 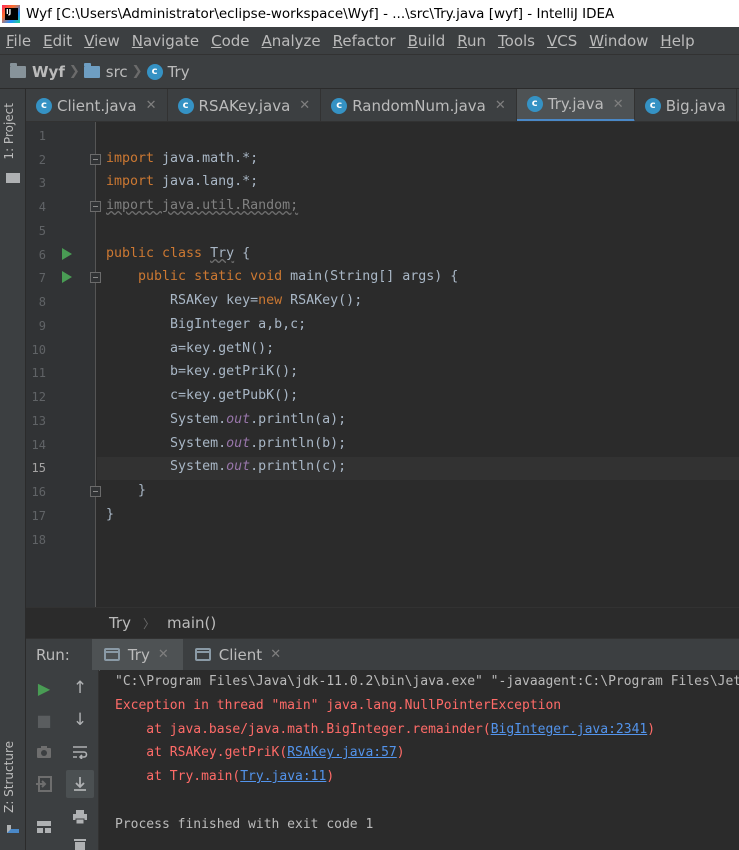 I want to click on tab-randomnum-java: c RandomNum.java ✕, so click(x=419, y=105).